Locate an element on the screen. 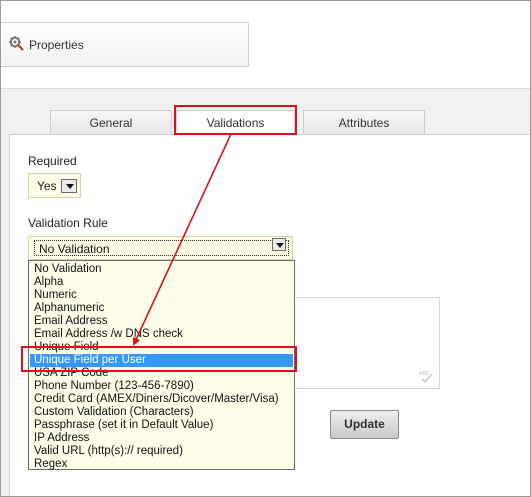 This screenshot has height=497, width=531. option-alpha: Alpha is located at coordinates (161, 282).